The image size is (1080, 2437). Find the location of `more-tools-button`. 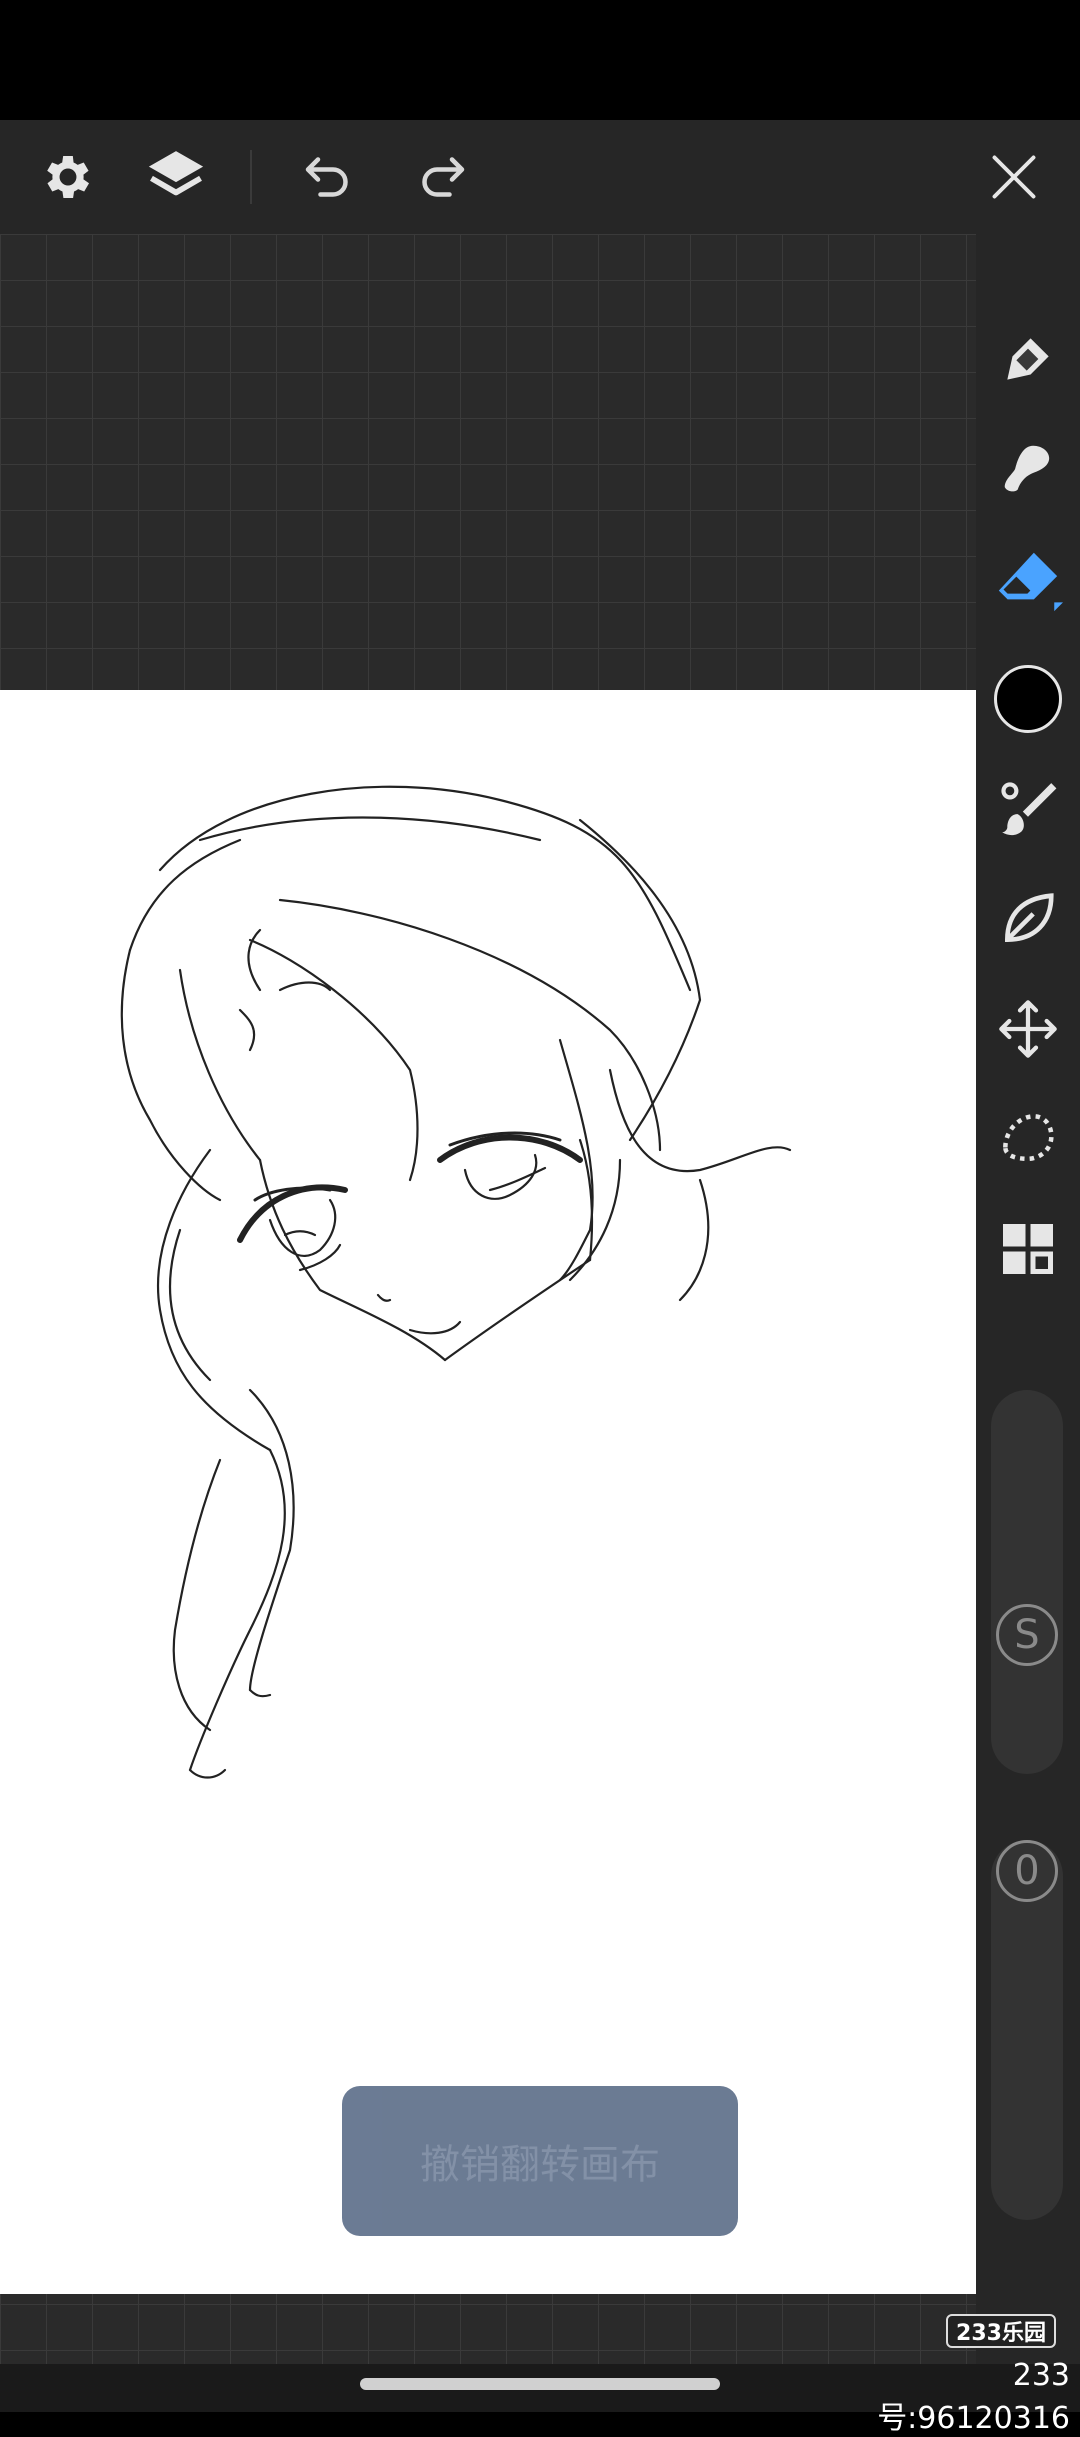

more-tools-button is located at coordinates (1028, 1249).